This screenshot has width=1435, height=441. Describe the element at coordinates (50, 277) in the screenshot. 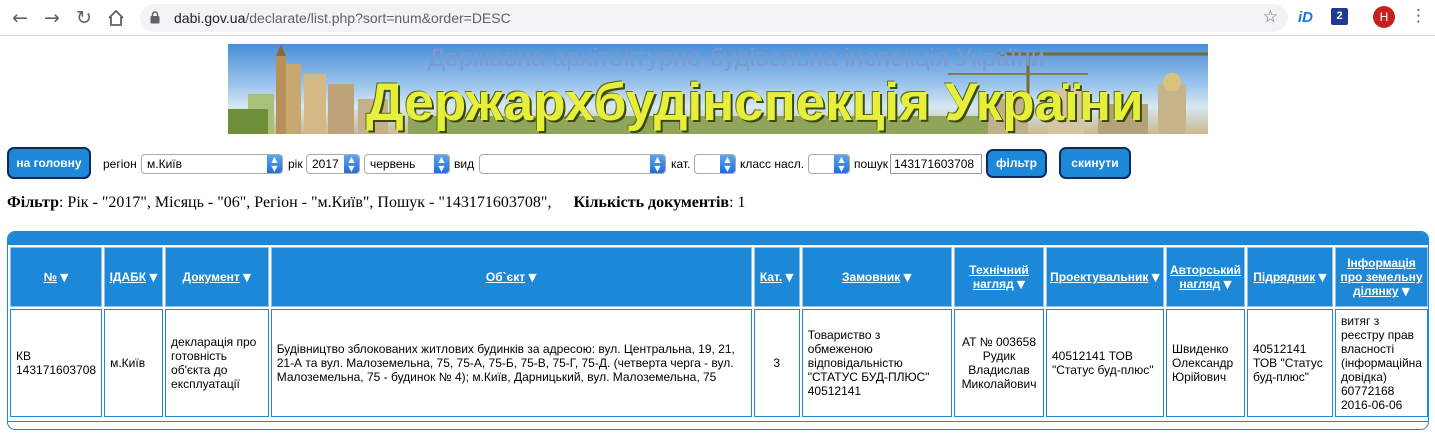

I see `col-header-number-link: №` at that location.